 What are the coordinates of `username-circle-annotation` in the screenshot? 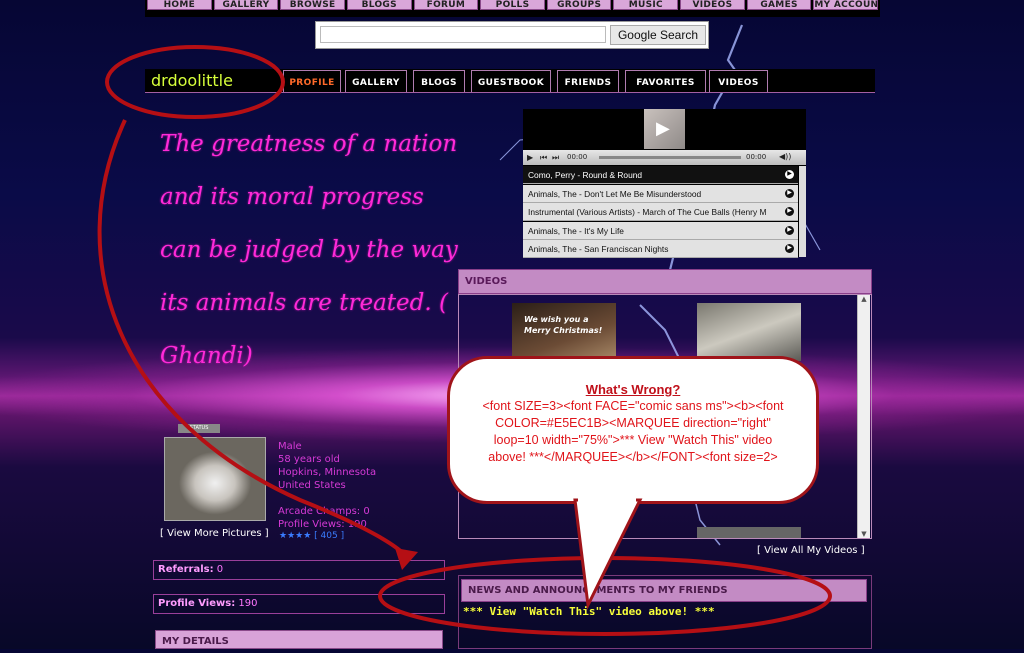 It's located at (195, 82).